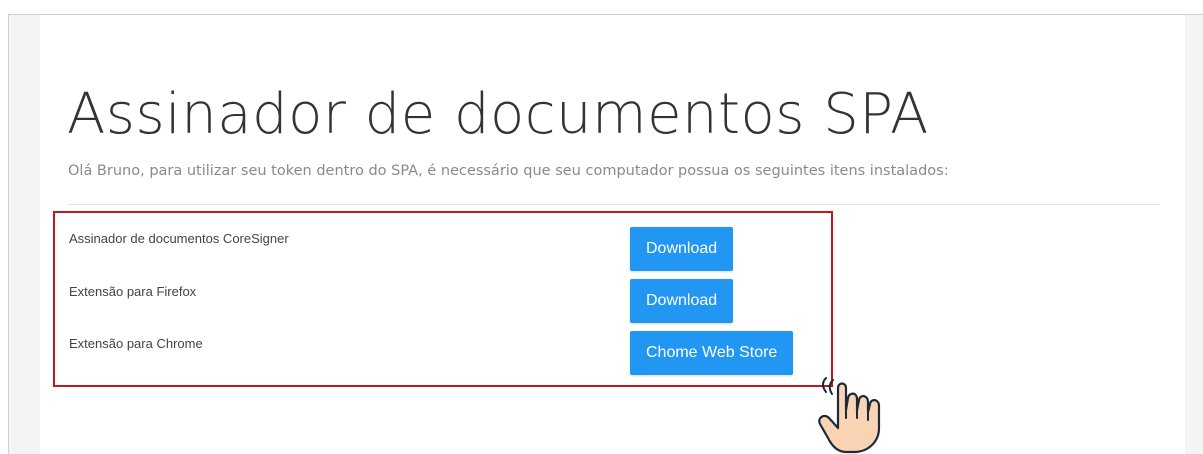 The image size is (1203, 454). I want to click on page-title: Assinador de documentos SPA, so click(498, 114).